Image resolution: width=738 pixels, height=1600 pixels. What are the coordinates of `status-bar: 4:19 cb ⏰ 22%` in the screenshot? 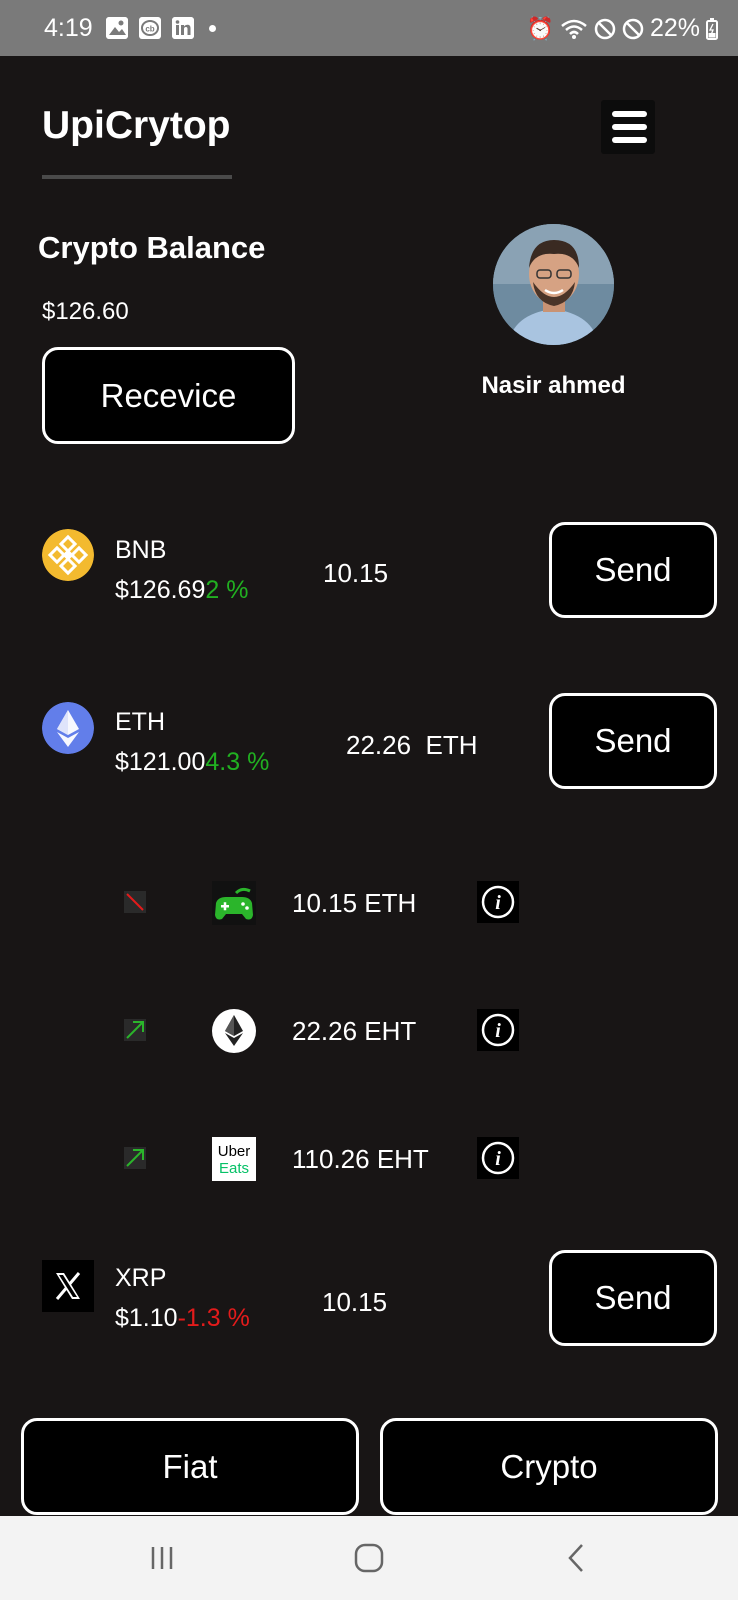 It's located at (369, 28).